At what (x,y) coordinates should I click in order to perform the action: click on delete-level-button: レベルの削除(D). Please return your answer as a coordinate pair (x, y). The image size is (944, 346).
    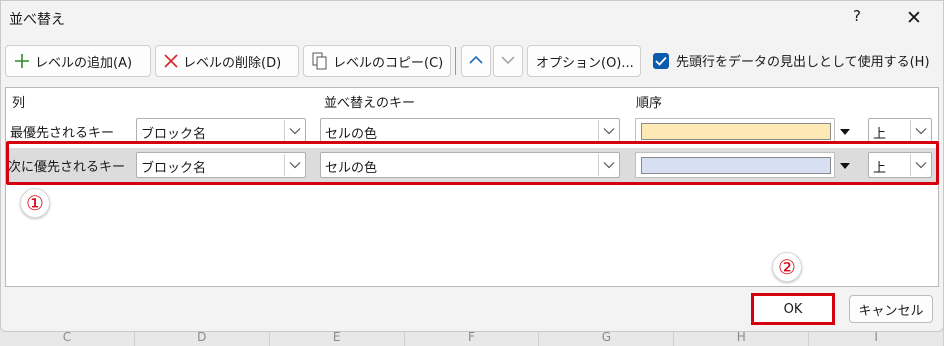
    Looking at the image, I should click on (227, 61).